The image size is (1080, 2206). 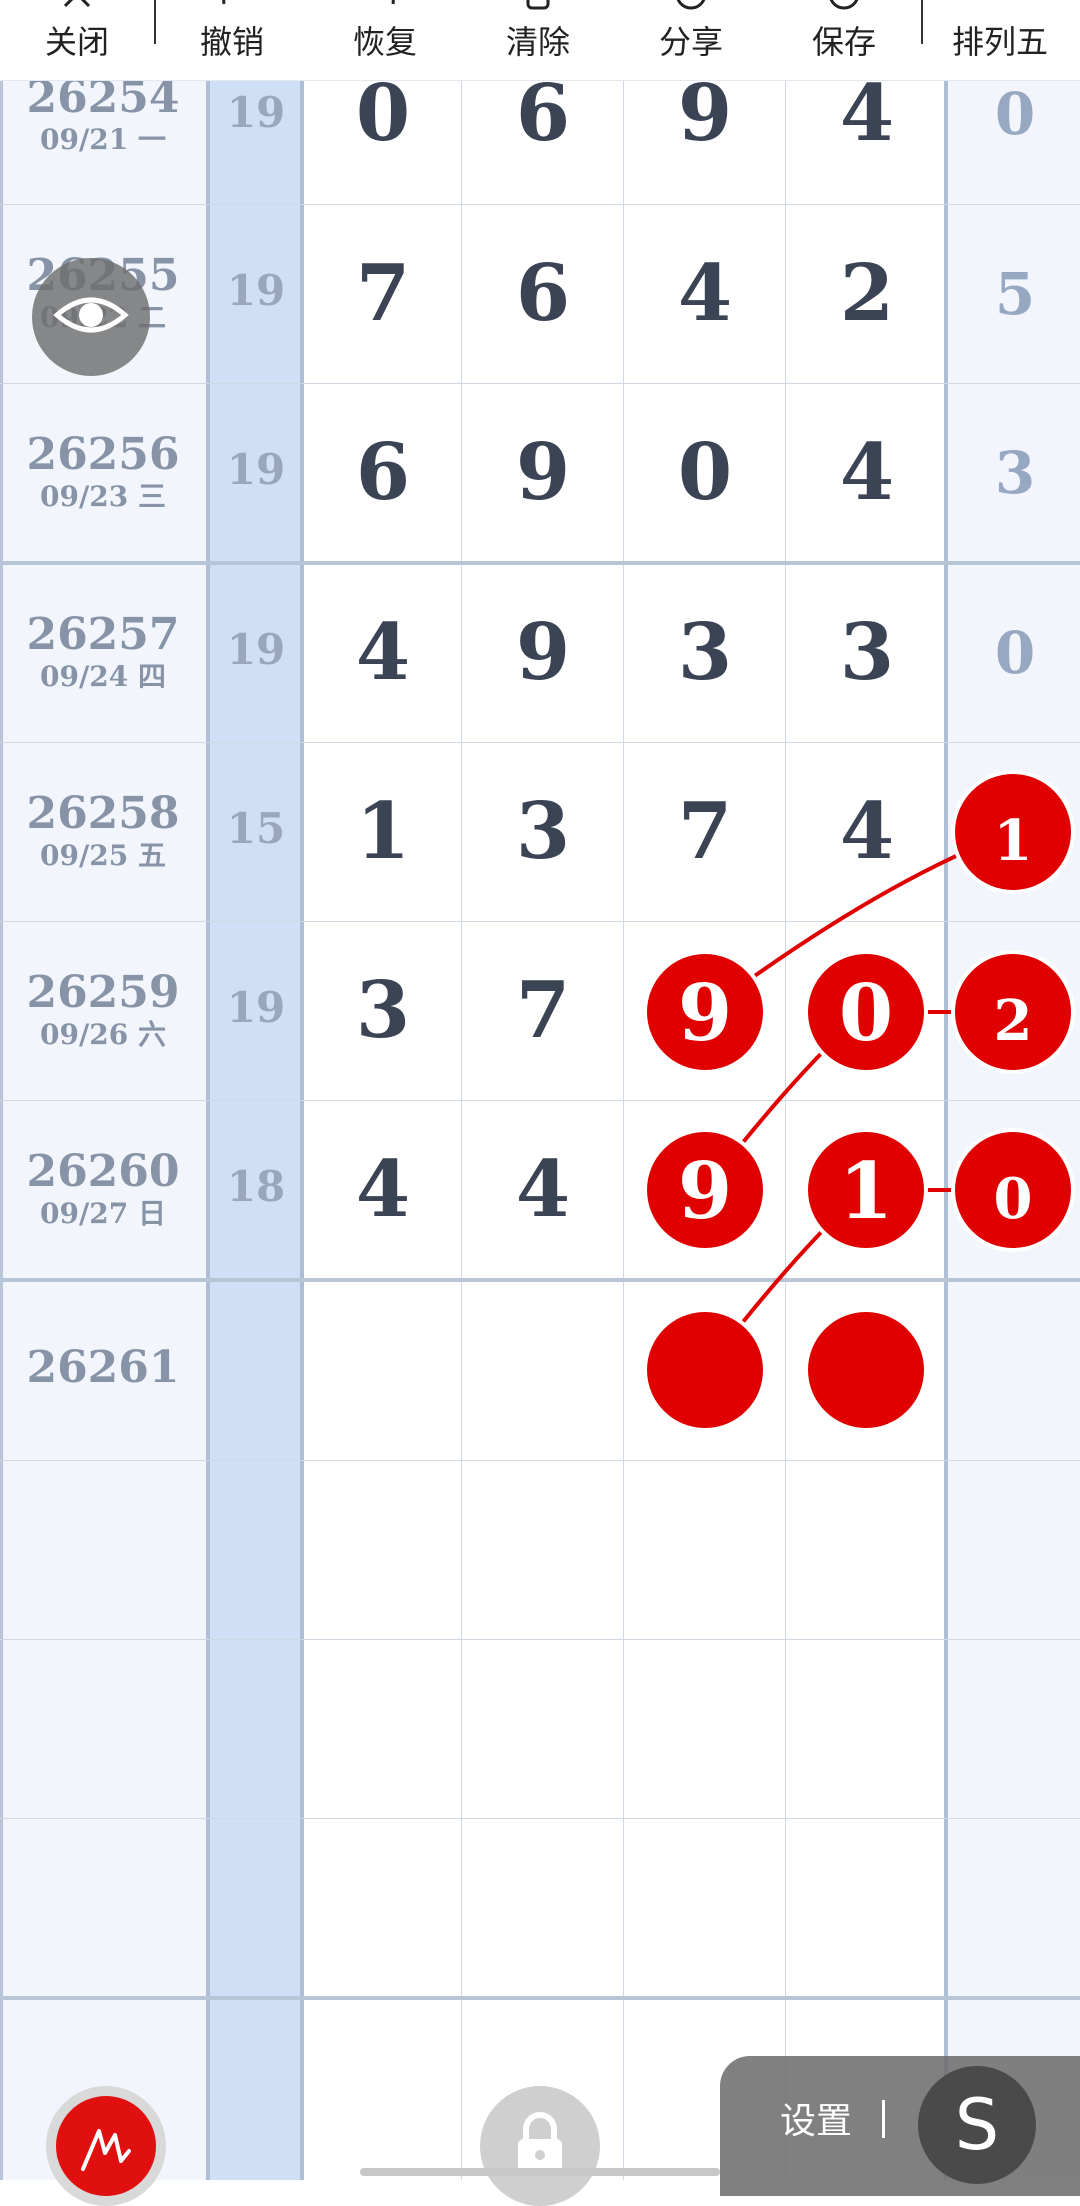 I want to click on save-icon, so click(x=844, y=7).